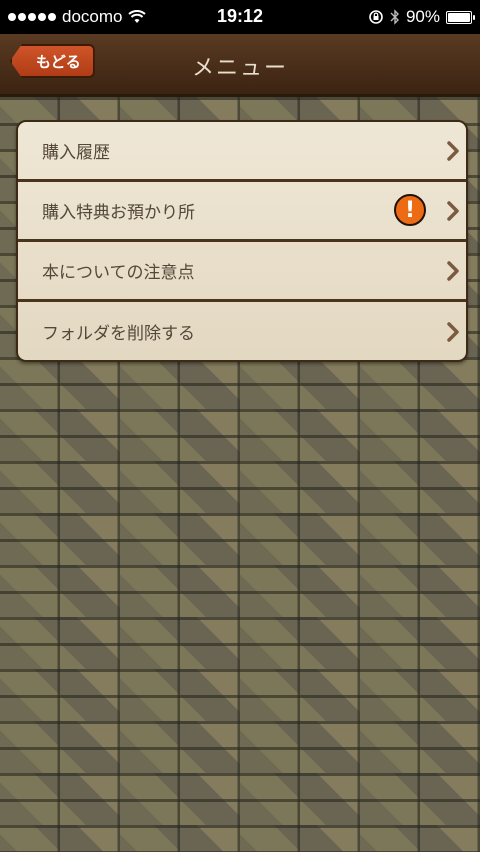 This screenshot has height=852, width=480. I want to click on menu-item-delete-folder: フォルダを削除する, so click(242, 331).